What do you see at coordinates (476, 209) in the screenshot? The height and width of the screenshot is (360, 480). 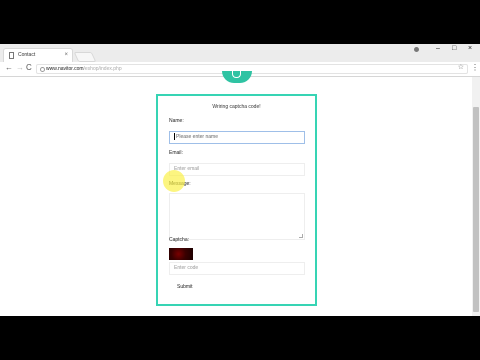 I see `scrollbar-thumb` at bounding box center [476, 209].